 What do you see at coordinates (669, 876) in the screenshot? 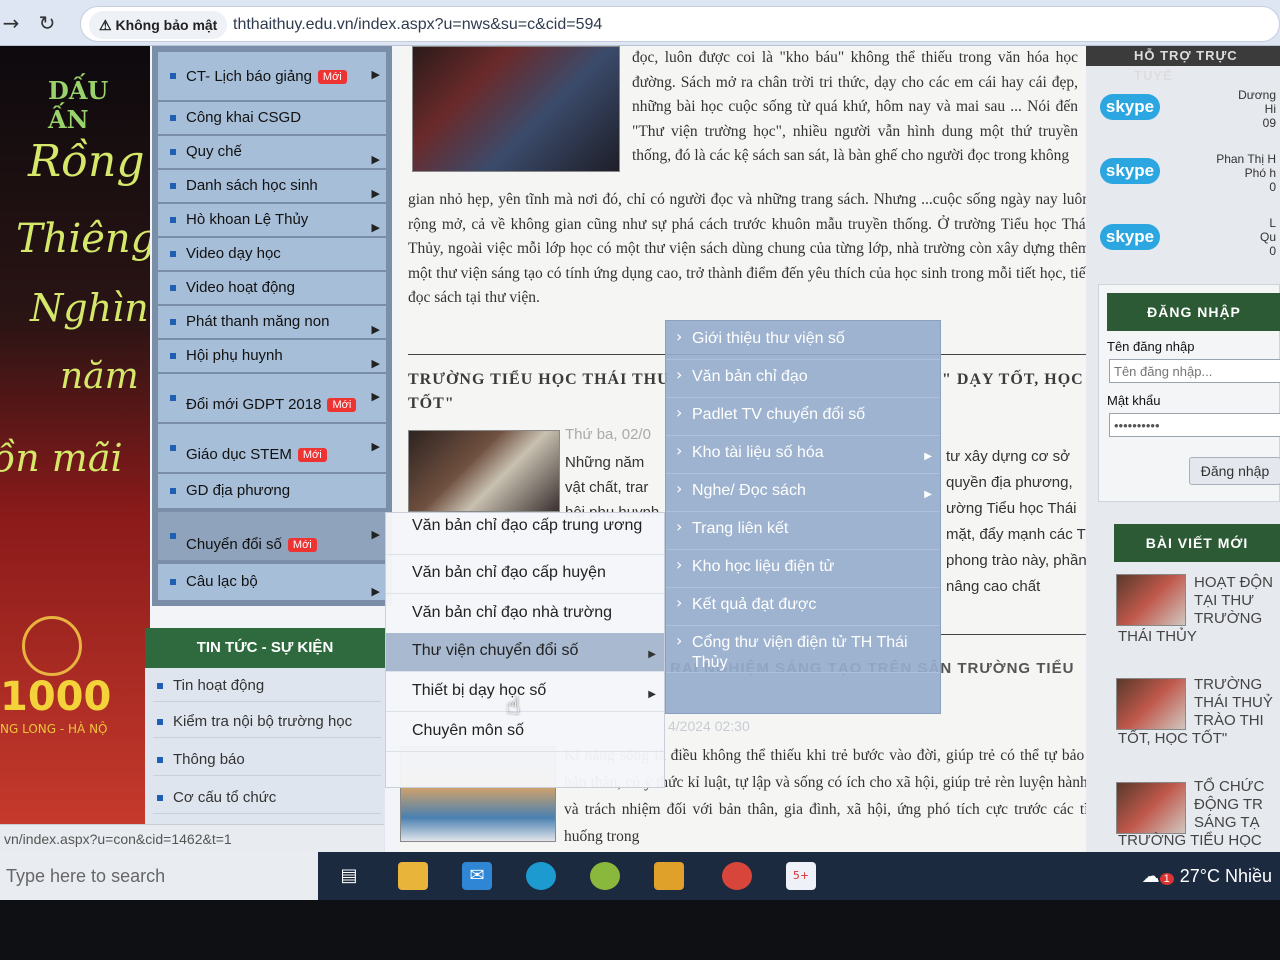
I see `store-icon` at bounding box center [669, 876].